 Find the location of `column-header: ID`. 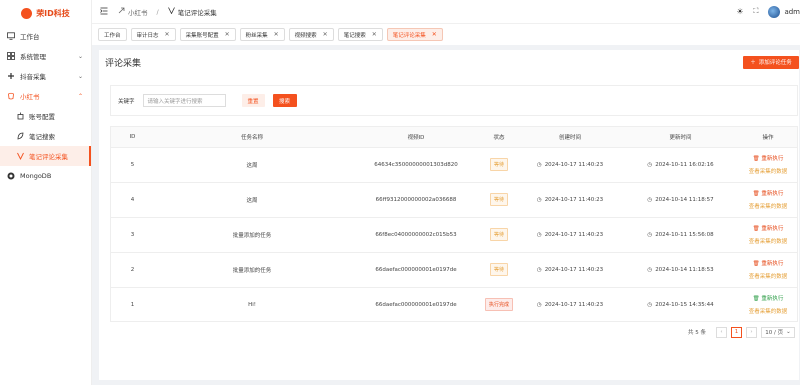

column-header: ID is located at coordinates (132, 137).